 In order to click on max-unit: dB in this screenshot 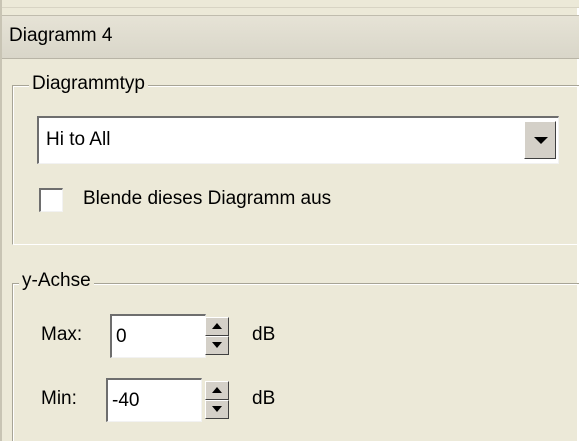, I will do `click(264, 334)`.